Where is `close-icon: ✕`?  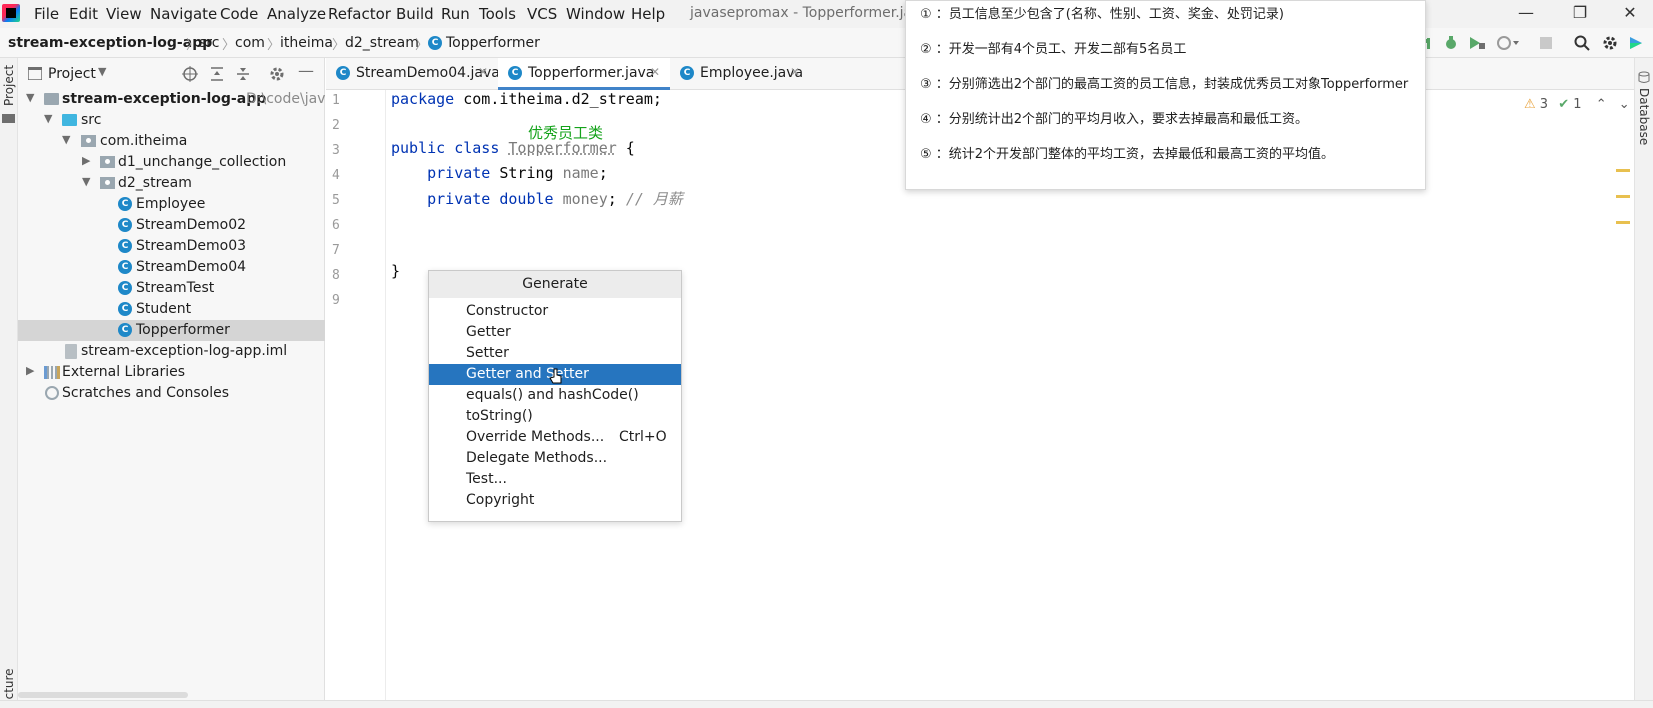 close-icon: ✕ is located at coordinates (1630, 13).